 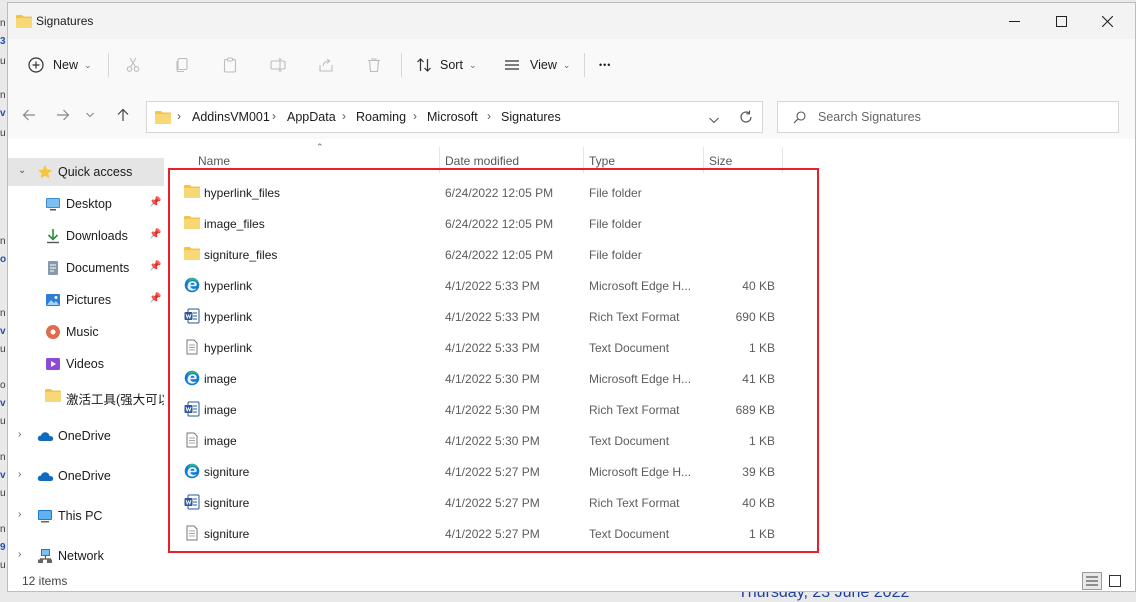 What do you see at coordinates (22, 170) in the screenshot?
I see `chevron-down-icon: ⌄` at bounding box center [22, 170].